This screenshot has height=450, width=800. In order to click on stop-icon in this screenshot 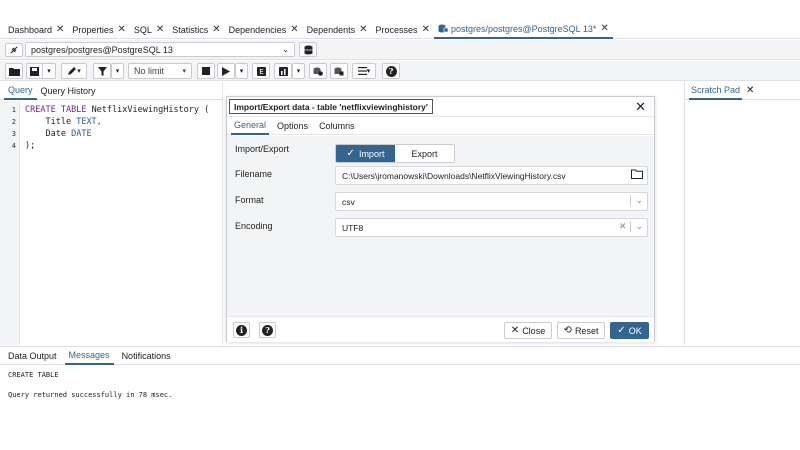, I will do `click(206, 71)`.